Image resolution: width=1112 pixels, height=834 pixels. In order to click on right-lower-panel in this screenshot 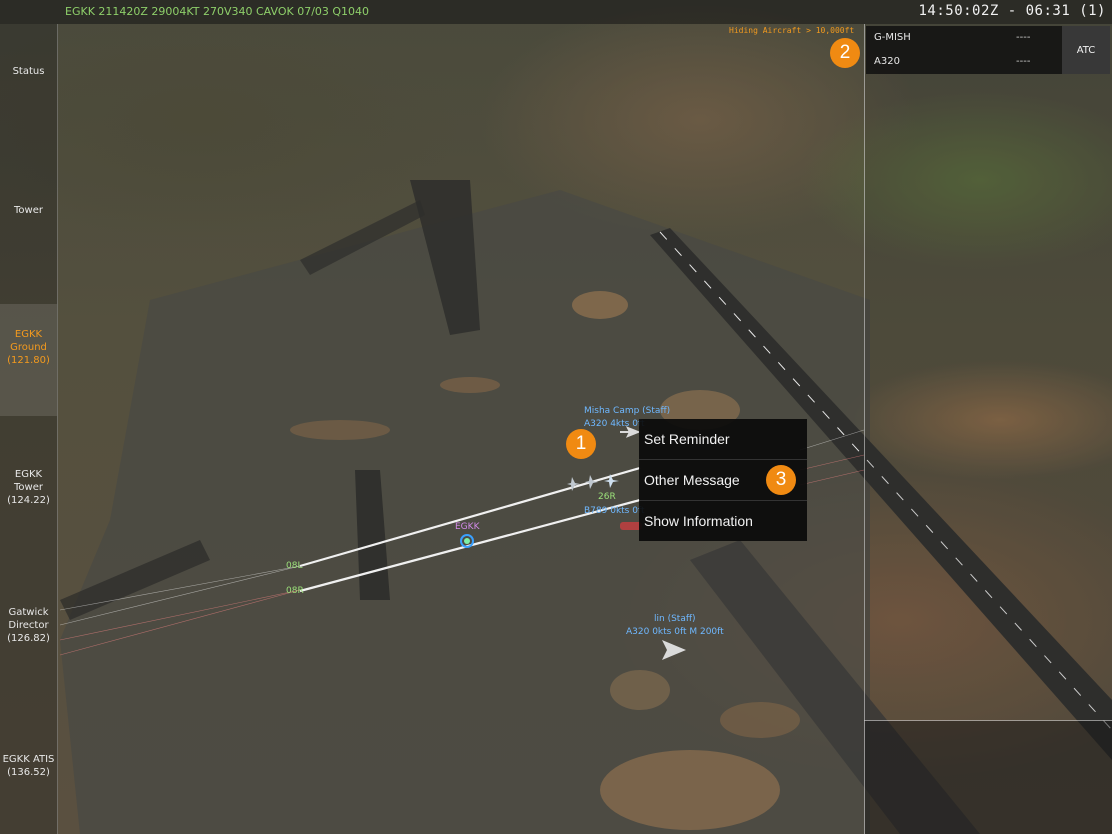, I will do `click(988, 777)`.